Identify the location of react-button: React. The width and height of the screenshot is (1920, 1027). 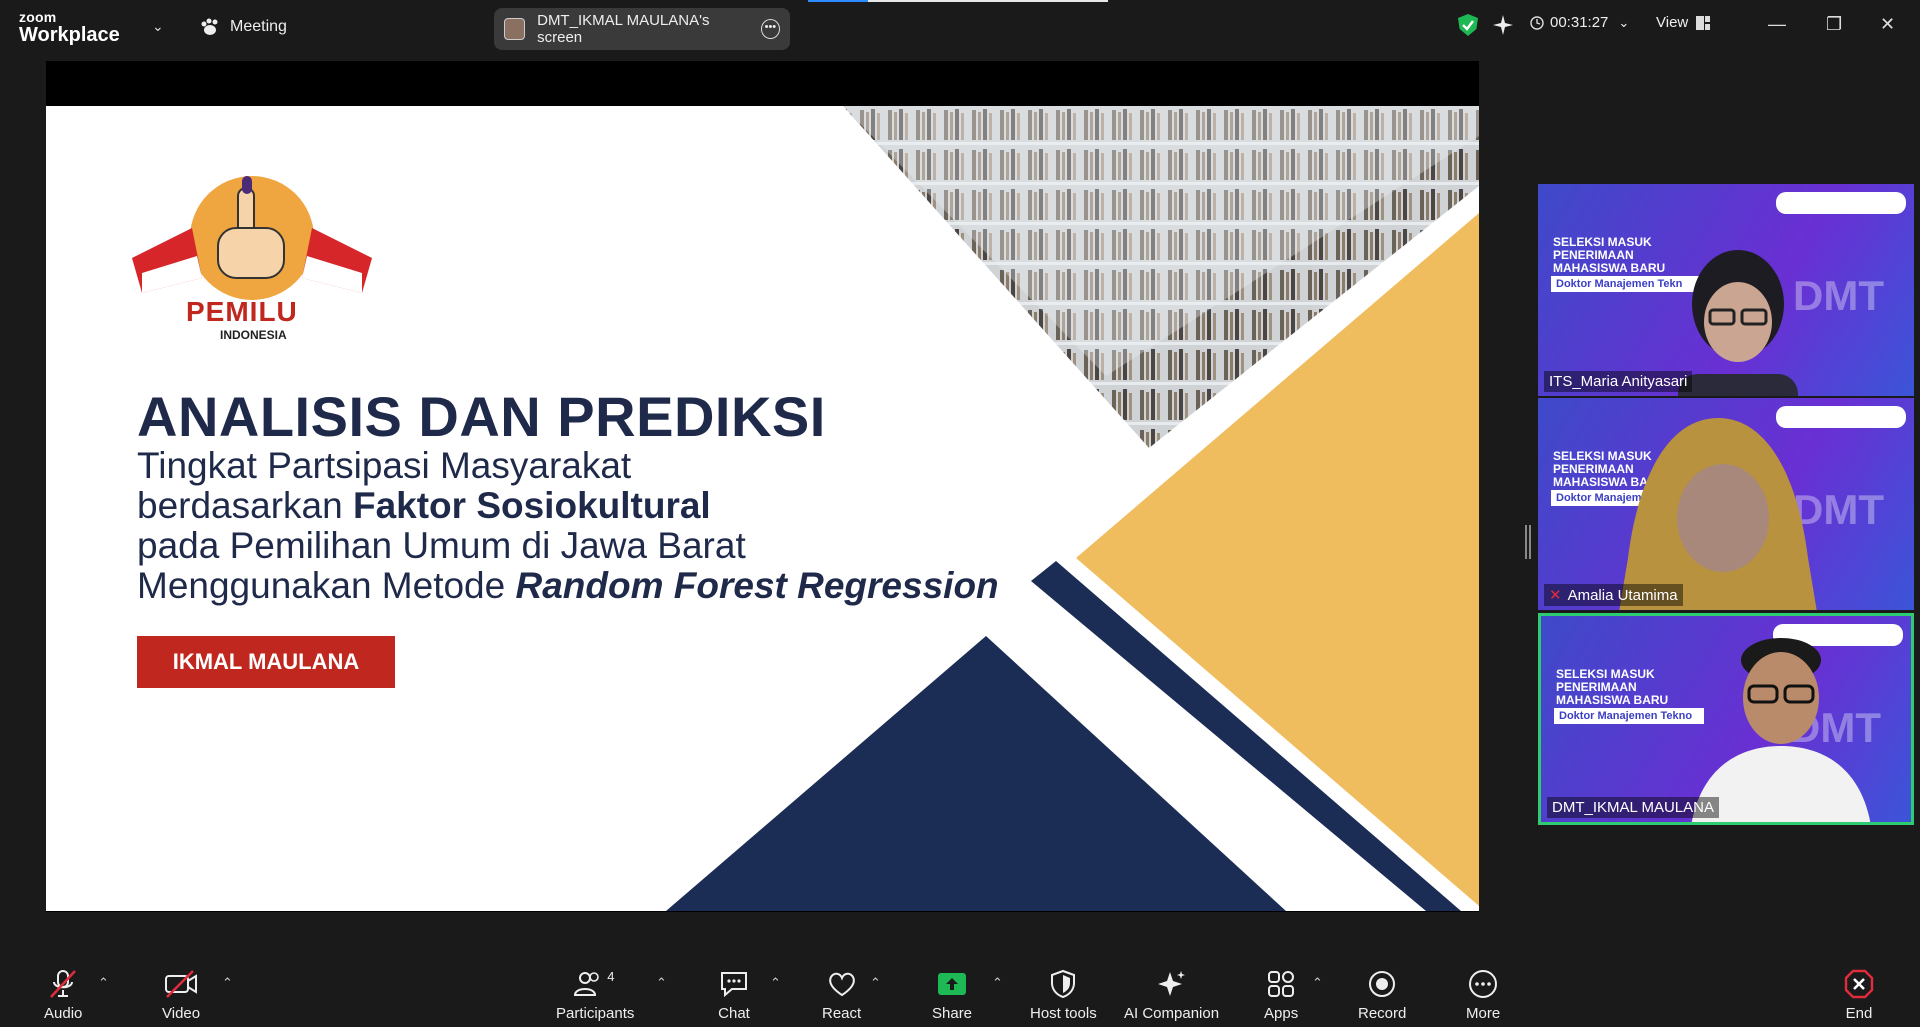
(841, 995).